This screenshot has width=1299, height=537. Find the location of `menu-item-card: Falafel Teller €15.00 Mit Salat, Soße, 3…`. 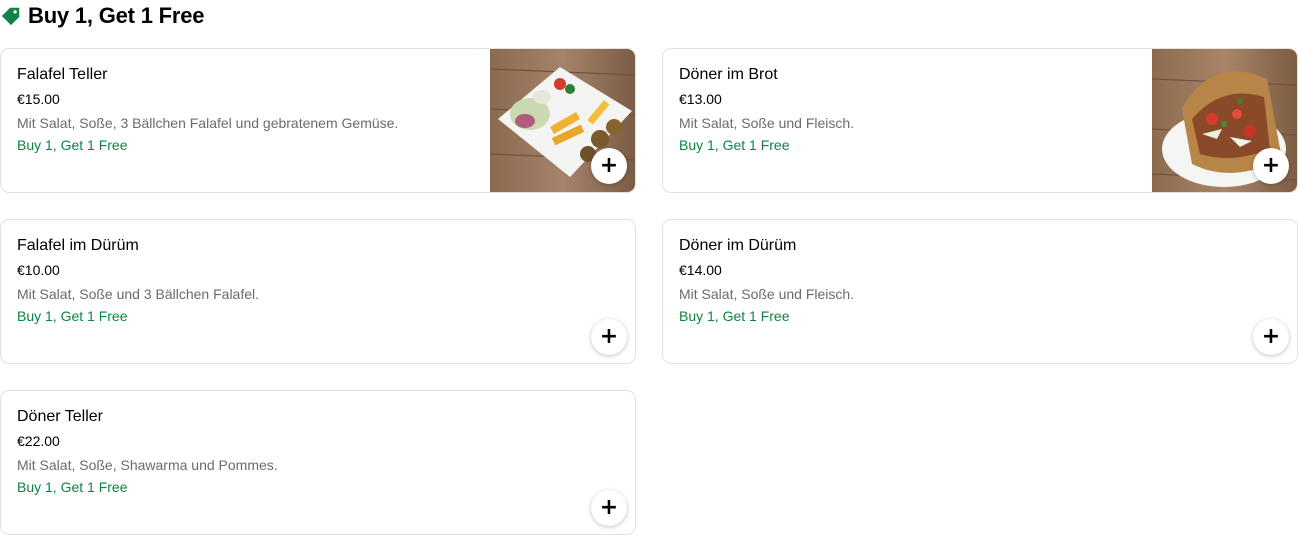

menu-item-card: Falafel Teller €15.00 Mit Salat, Soße, 3… is located at coordinates (318, 120).